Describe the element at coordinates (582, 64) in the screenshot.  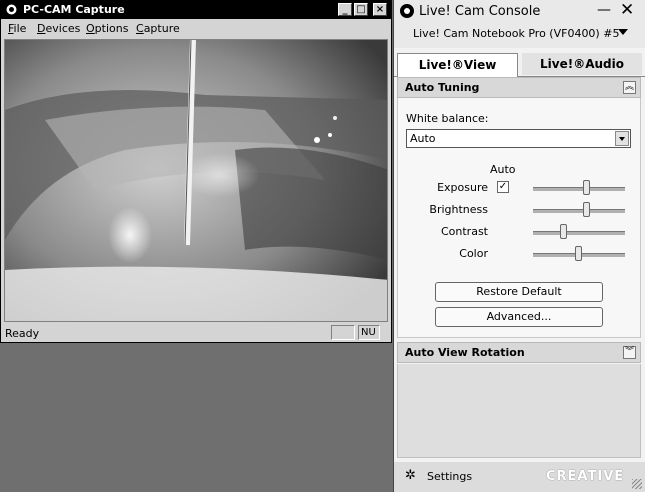
I see `tab-live-audio: Live!®Audio` at that location.